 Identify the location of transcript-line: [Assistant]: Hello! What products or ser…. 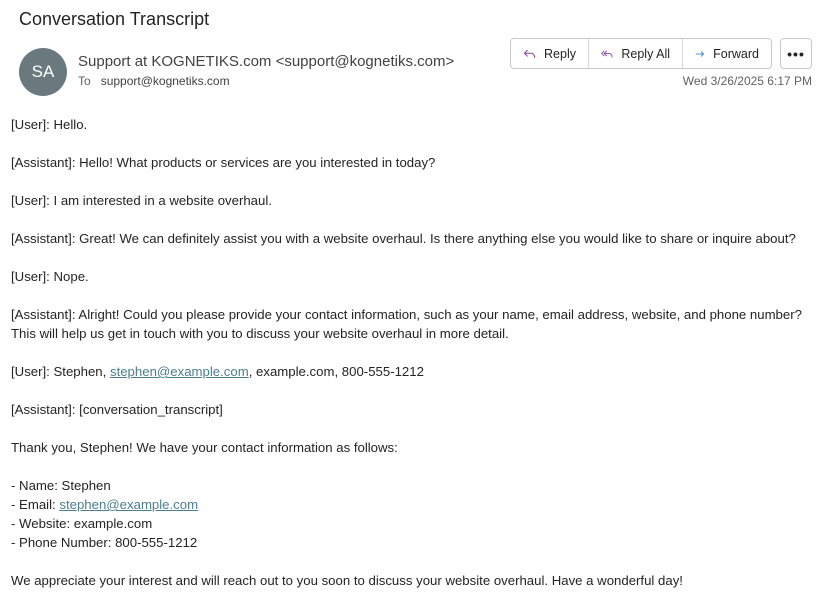
(223, 162).